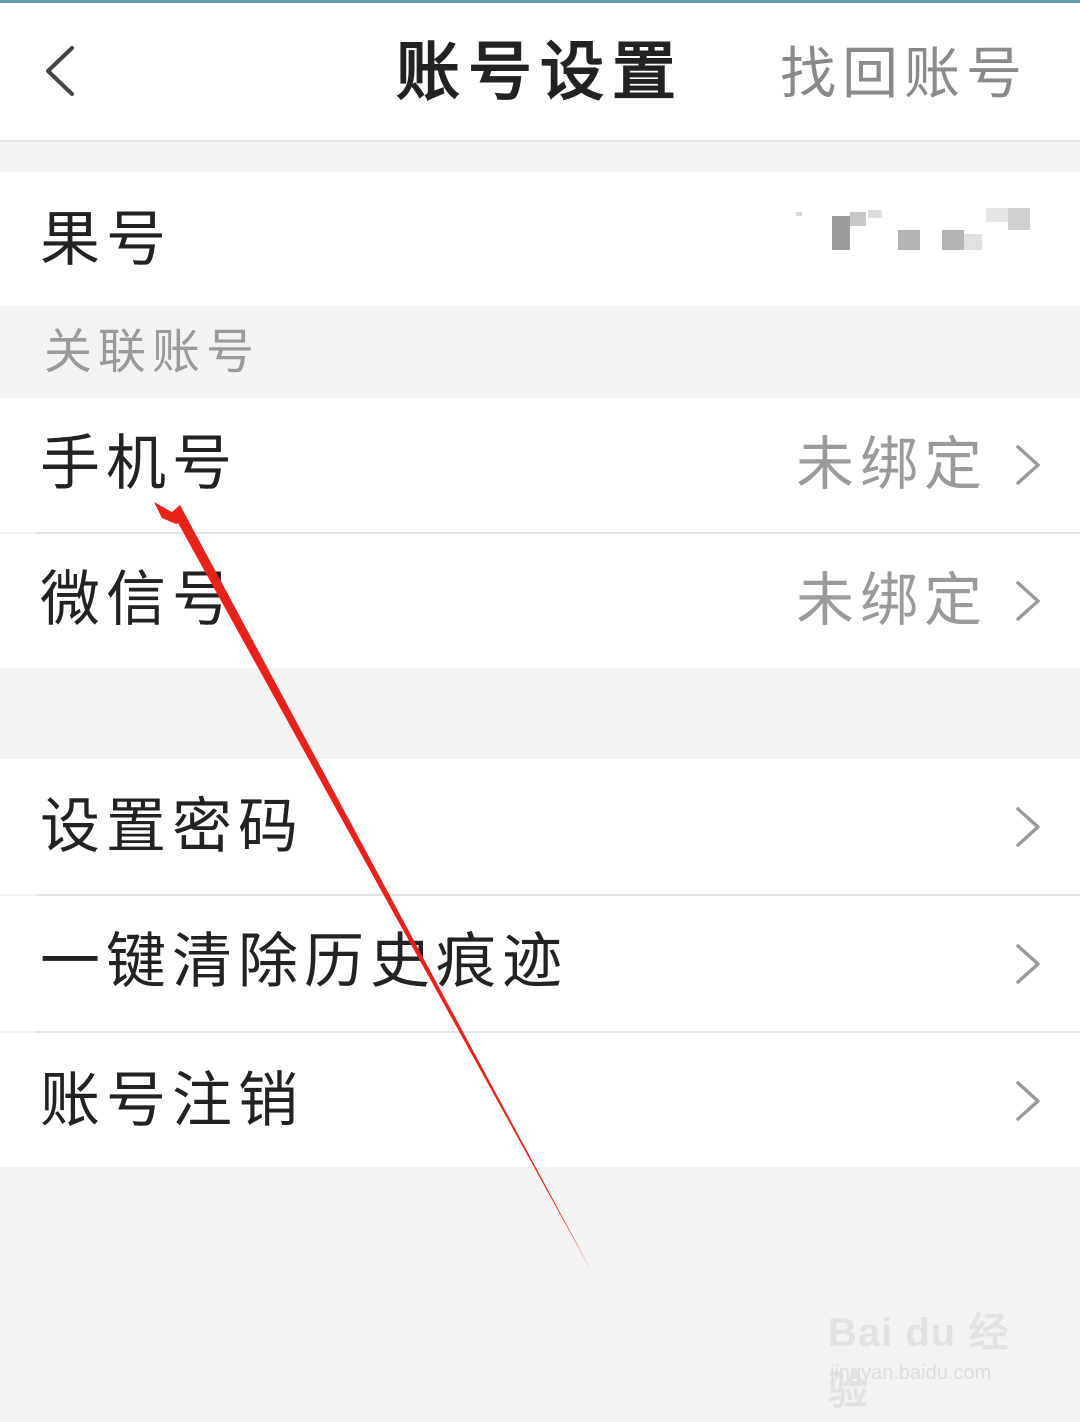 Image resolution: width=1080 pixels, height=1422 pixels. What do you see at coordinates (913, 229) in the screenshot?
I see `masked-account-id` at bounding box center [913, 229].